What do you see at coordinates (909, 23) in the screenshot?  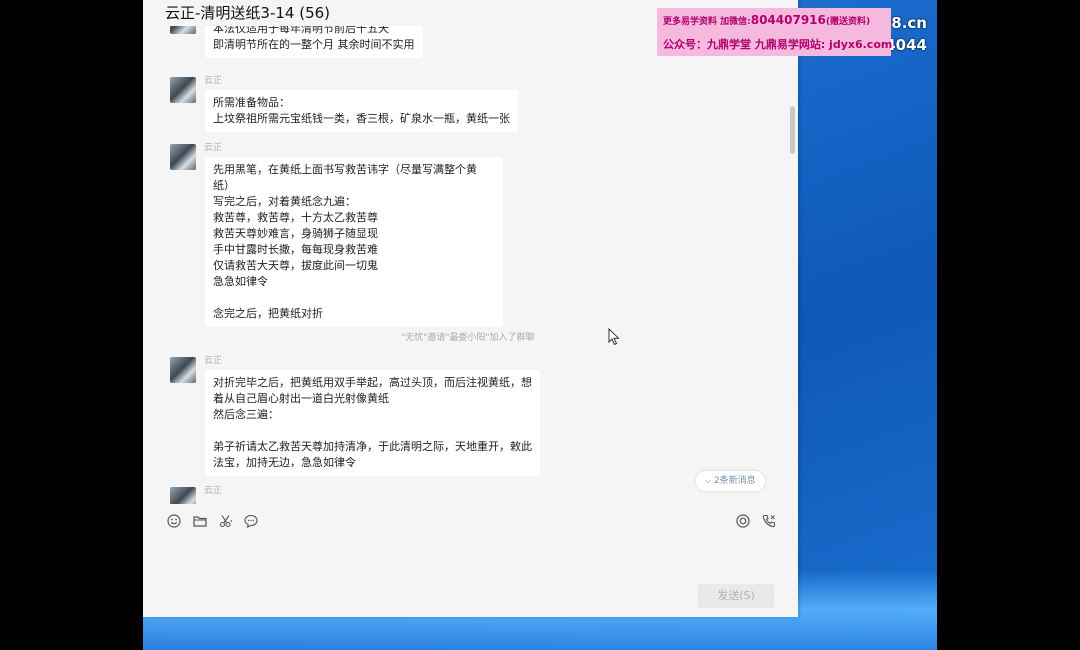 I see `desktop-text-line1: 8.cn` at bounding box center [909, 23].